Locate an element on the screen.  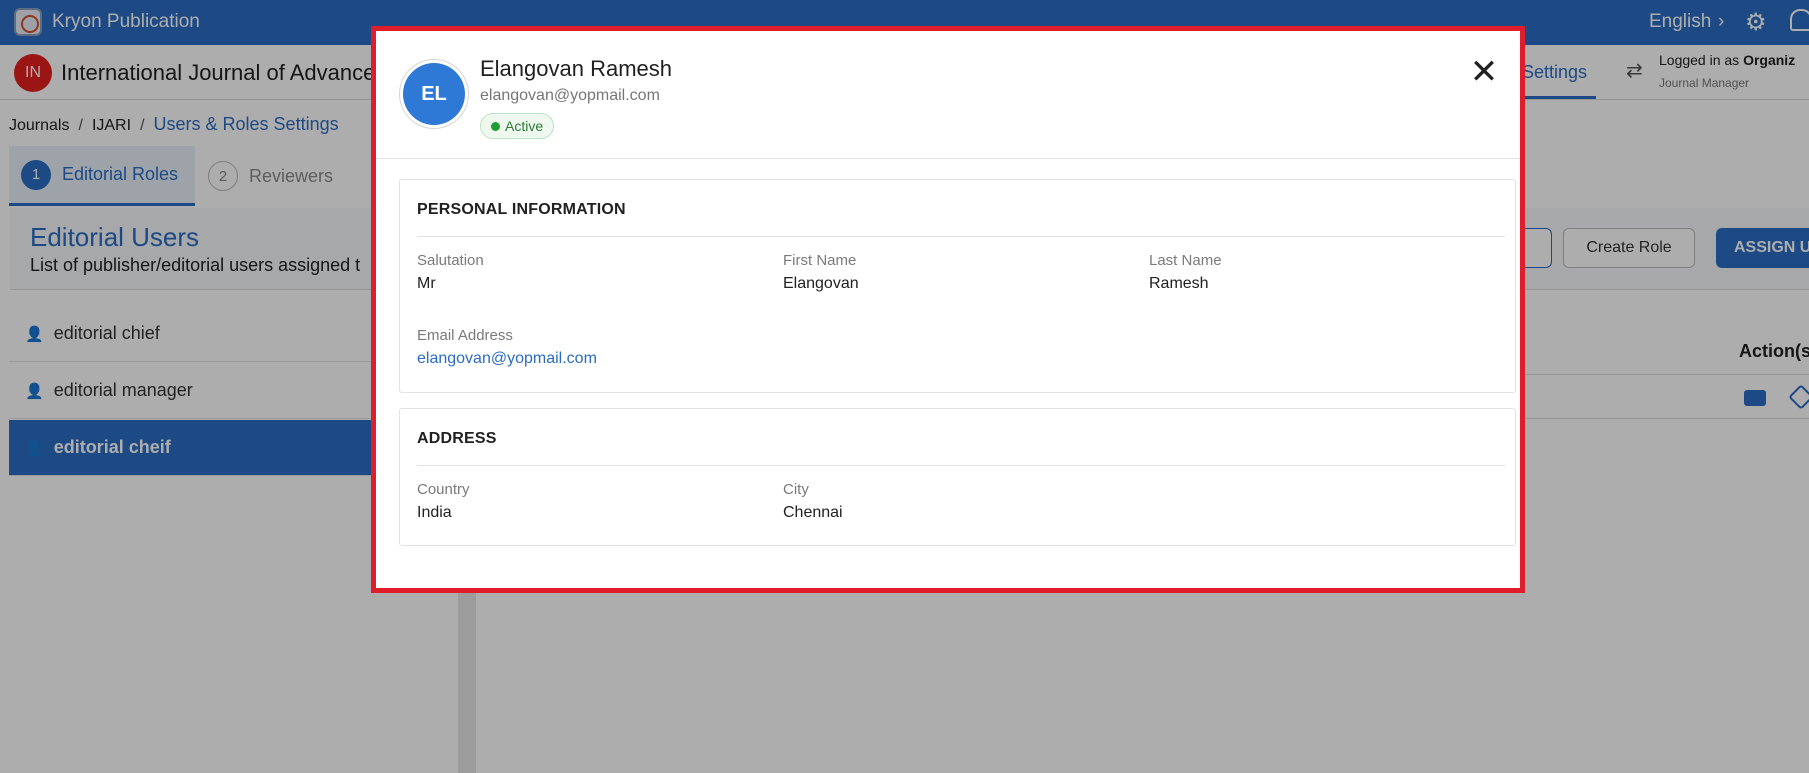
country-value: India is located at coordinates (434, 512).